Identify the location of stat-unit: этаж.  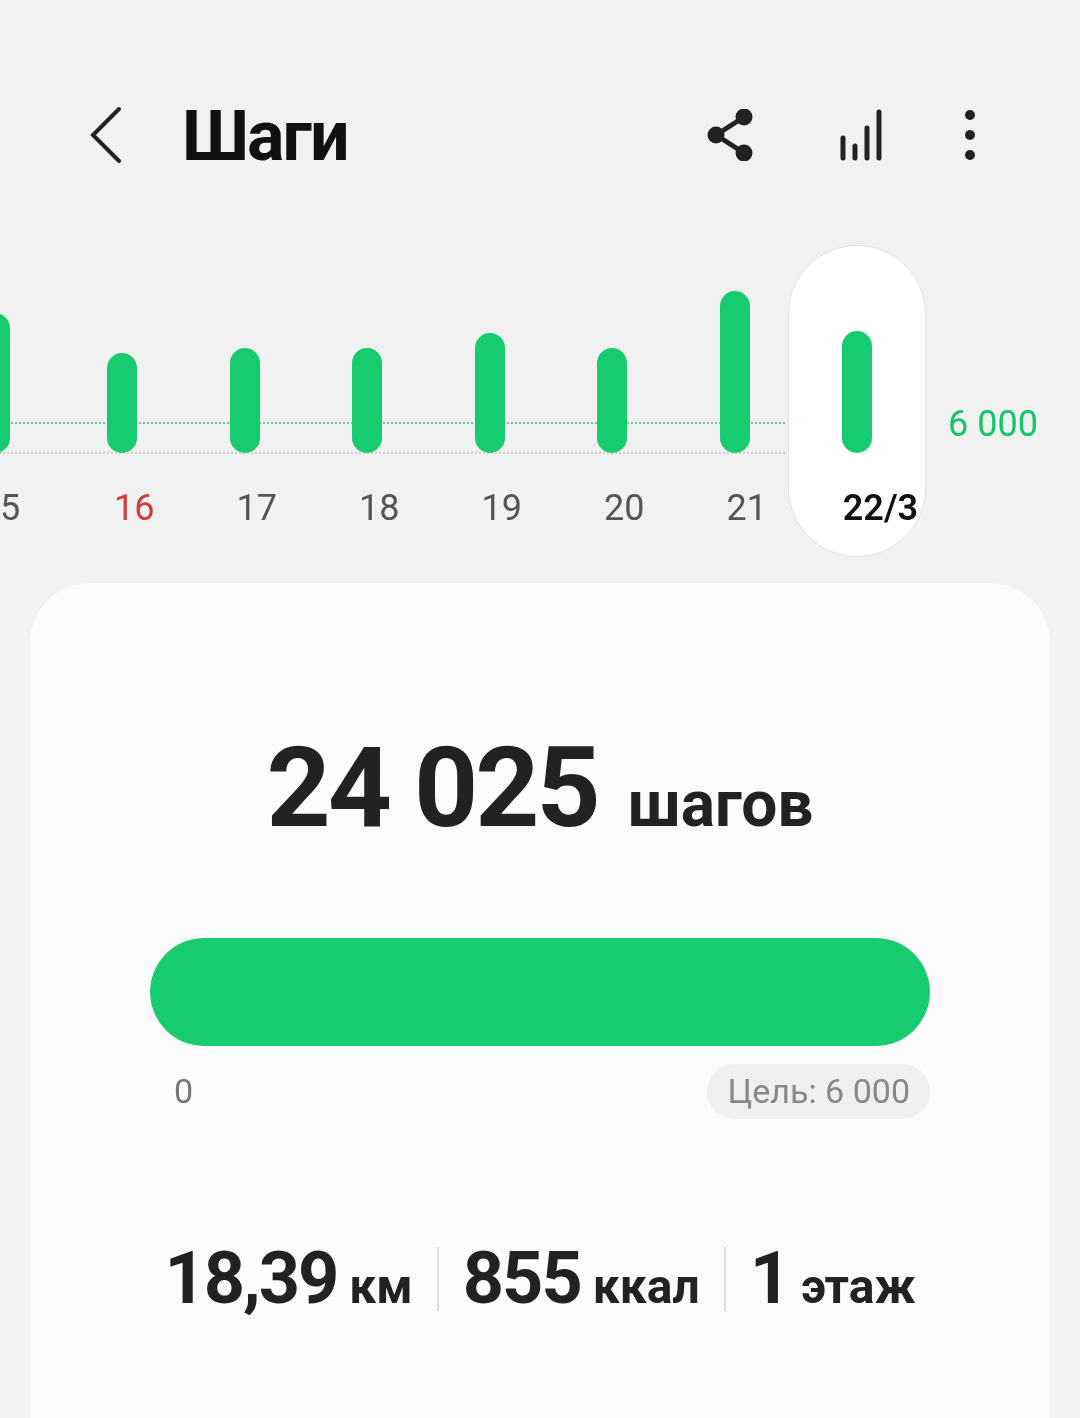
(858, 1287).